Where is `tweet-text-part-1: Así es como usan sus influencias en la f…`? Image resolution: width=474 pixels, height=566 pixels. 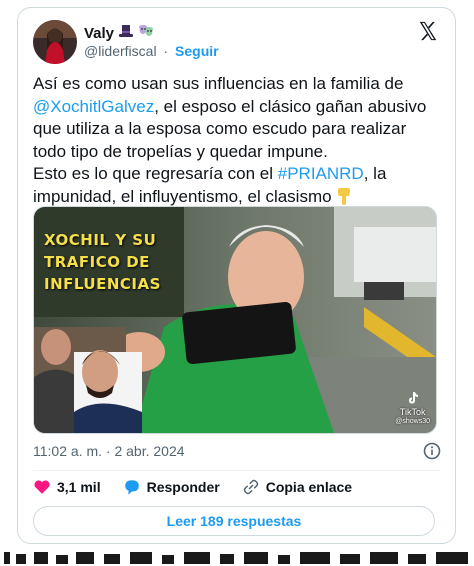 tweet-text-part-1: Así es como usan sus influencias en la f… is located at coordinates (218, 83).